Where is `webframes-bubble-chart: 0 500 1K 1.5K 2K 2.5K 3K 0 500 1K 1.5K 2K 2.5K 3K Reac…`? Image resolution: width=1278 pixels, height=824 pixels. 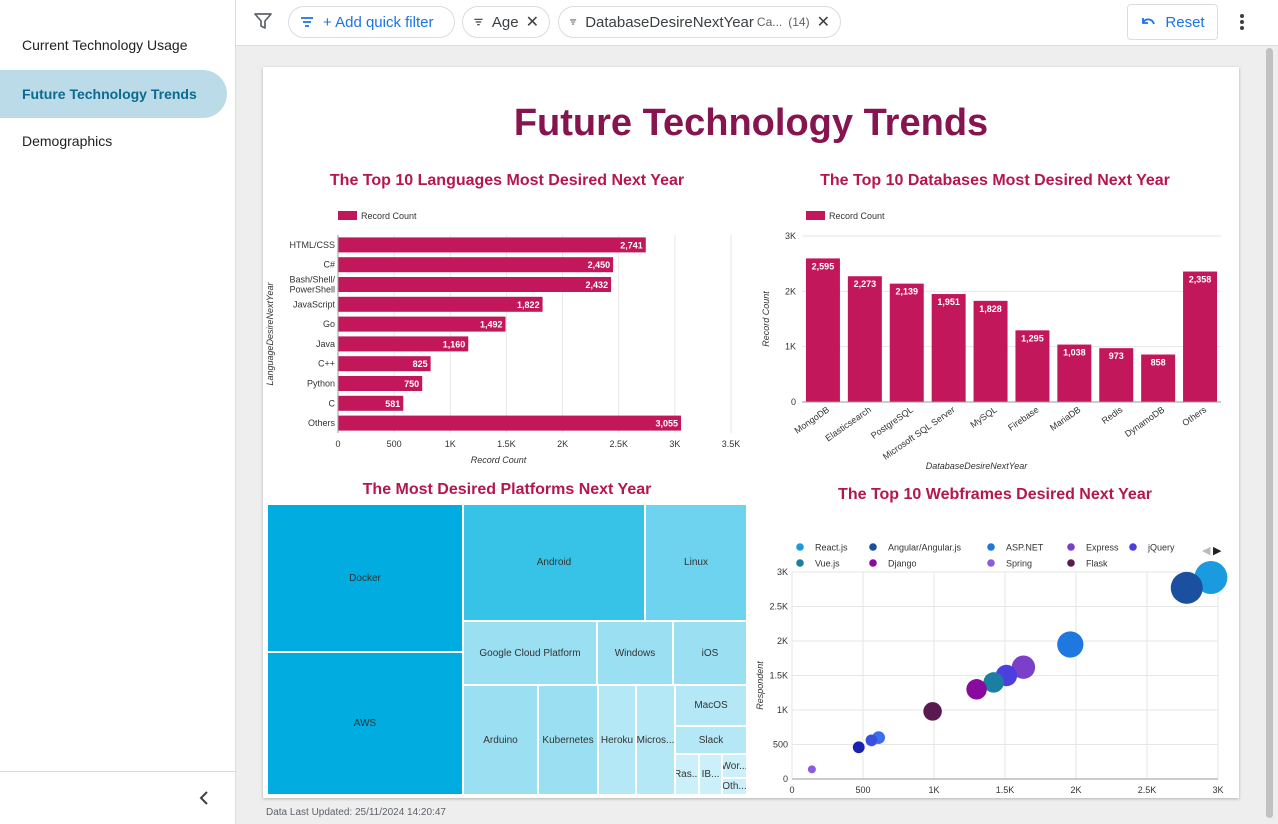
webframes-bubble-chart: 0 500 1K 1.5K 2K 2.5K 3K 0 500 1K 1.5K 2K 2.5K 3K Reac… is located at coordinates (991, 669).